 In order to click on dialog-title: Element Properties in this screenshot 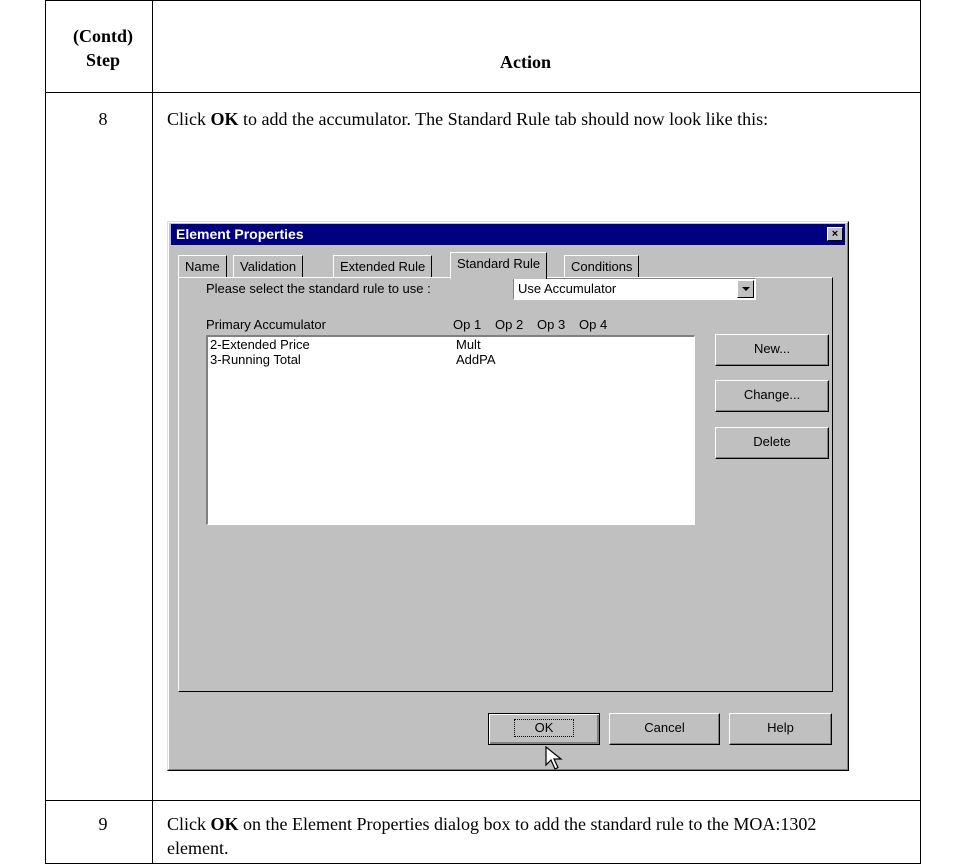, I will do `click(240, 234)`.